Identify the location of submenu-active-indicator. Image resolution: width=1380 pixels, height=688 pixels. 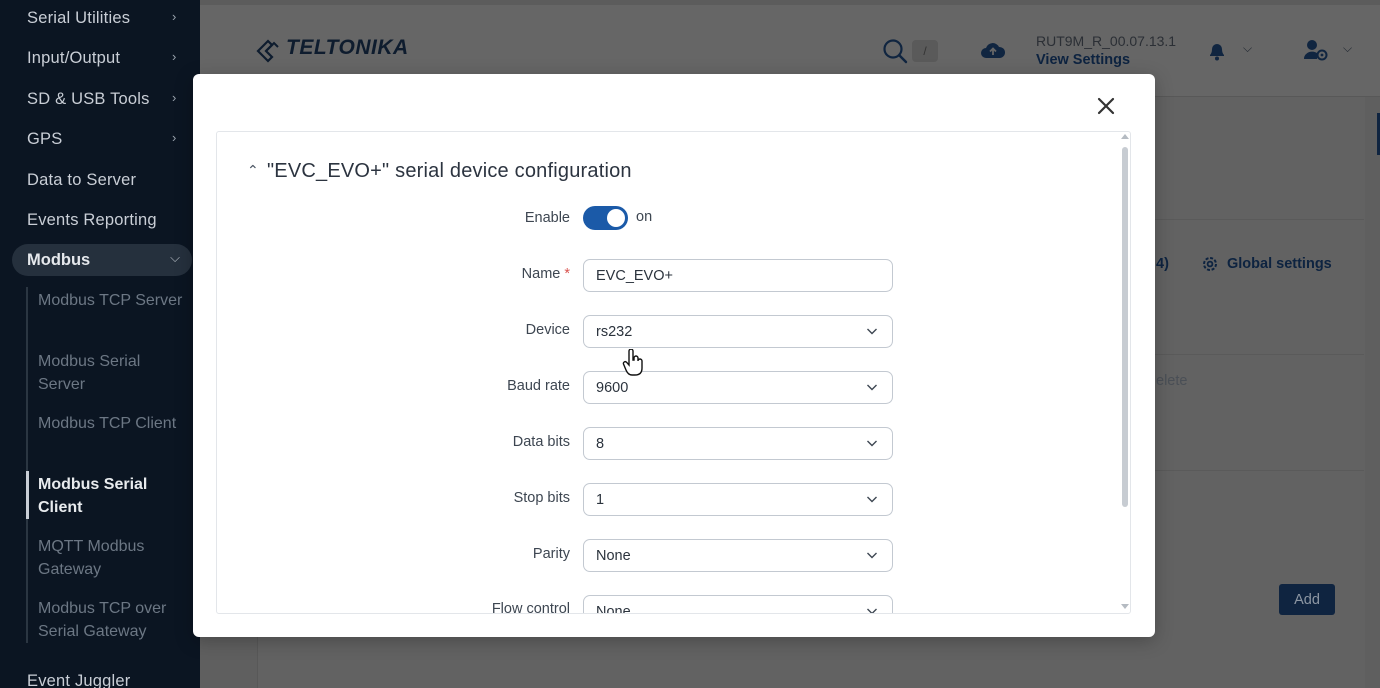
(27, 495).